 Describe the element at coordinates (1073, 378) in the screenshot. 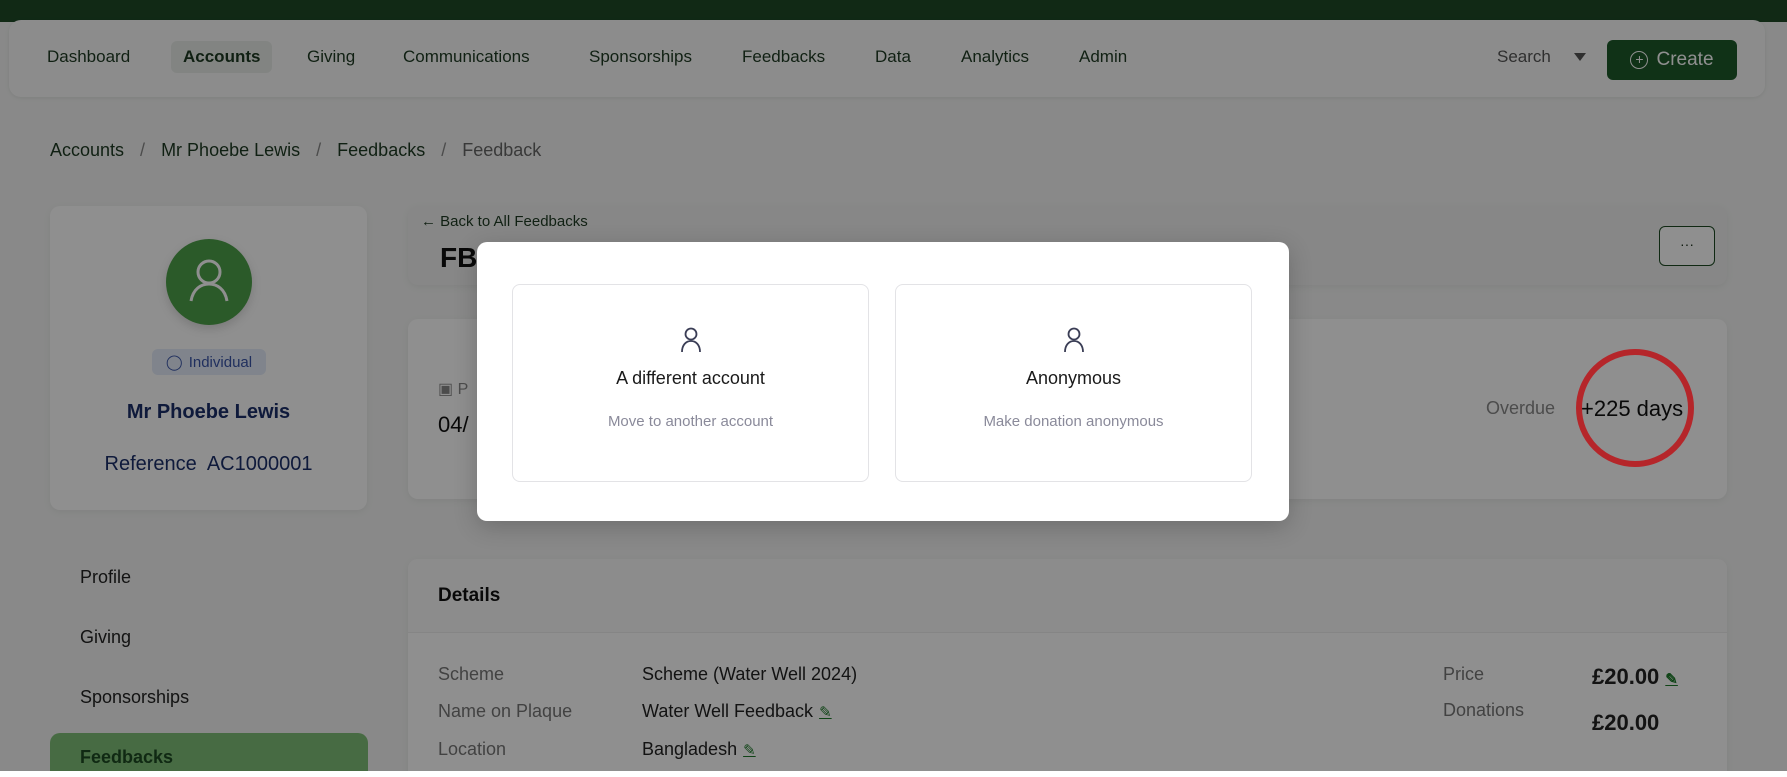

I see `option-title: Anonymous` at that location.